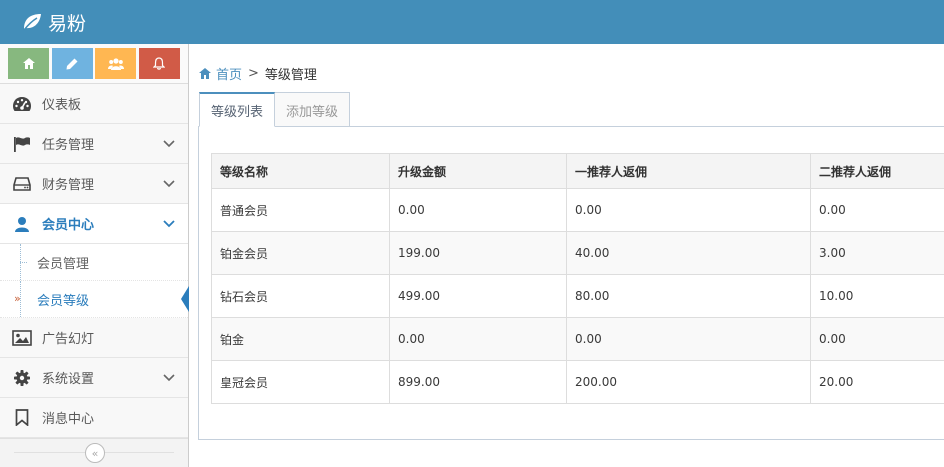 The width and height of the screenshot is (944, 467). What do you see at coordinates (94, 262) in the screenshot?
I see `sidebar-subitem-member-management: 会员管理` at bounding box center [94, 262].